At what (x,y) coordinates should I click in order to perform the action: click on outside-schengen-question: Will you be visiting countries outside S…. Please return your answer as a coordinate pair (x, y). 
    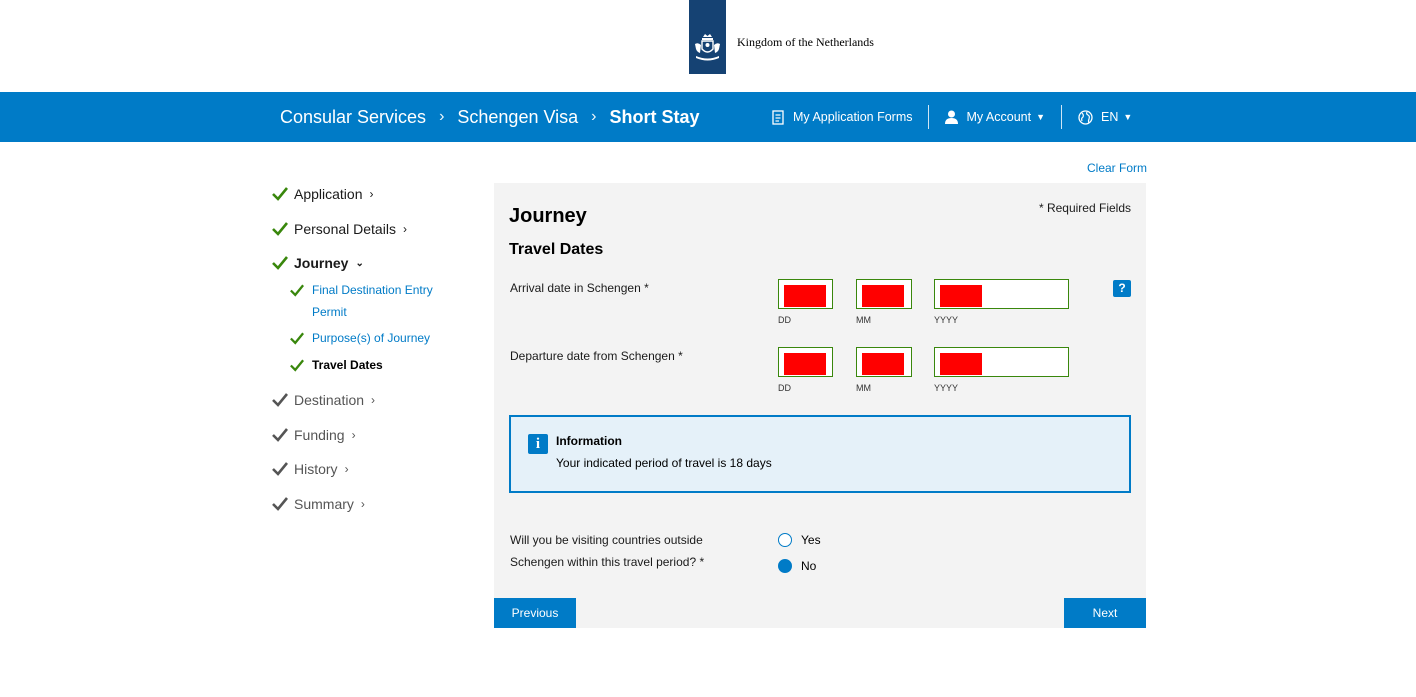
    Looking at the image, I should click on (607, 551).